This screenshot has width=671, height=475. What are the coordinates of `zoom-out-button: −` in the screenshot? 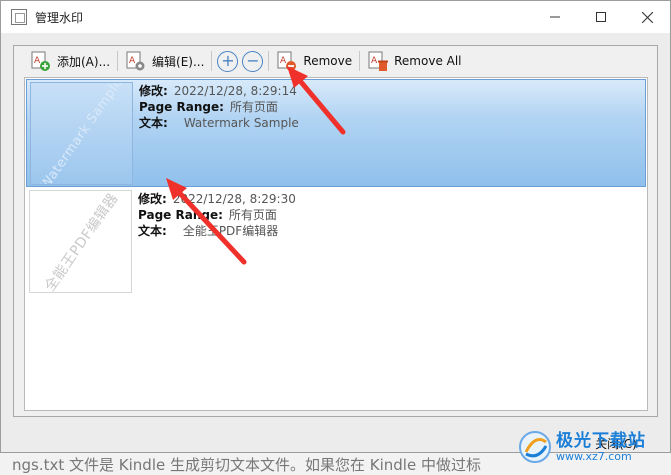 It's located at (253, 61).